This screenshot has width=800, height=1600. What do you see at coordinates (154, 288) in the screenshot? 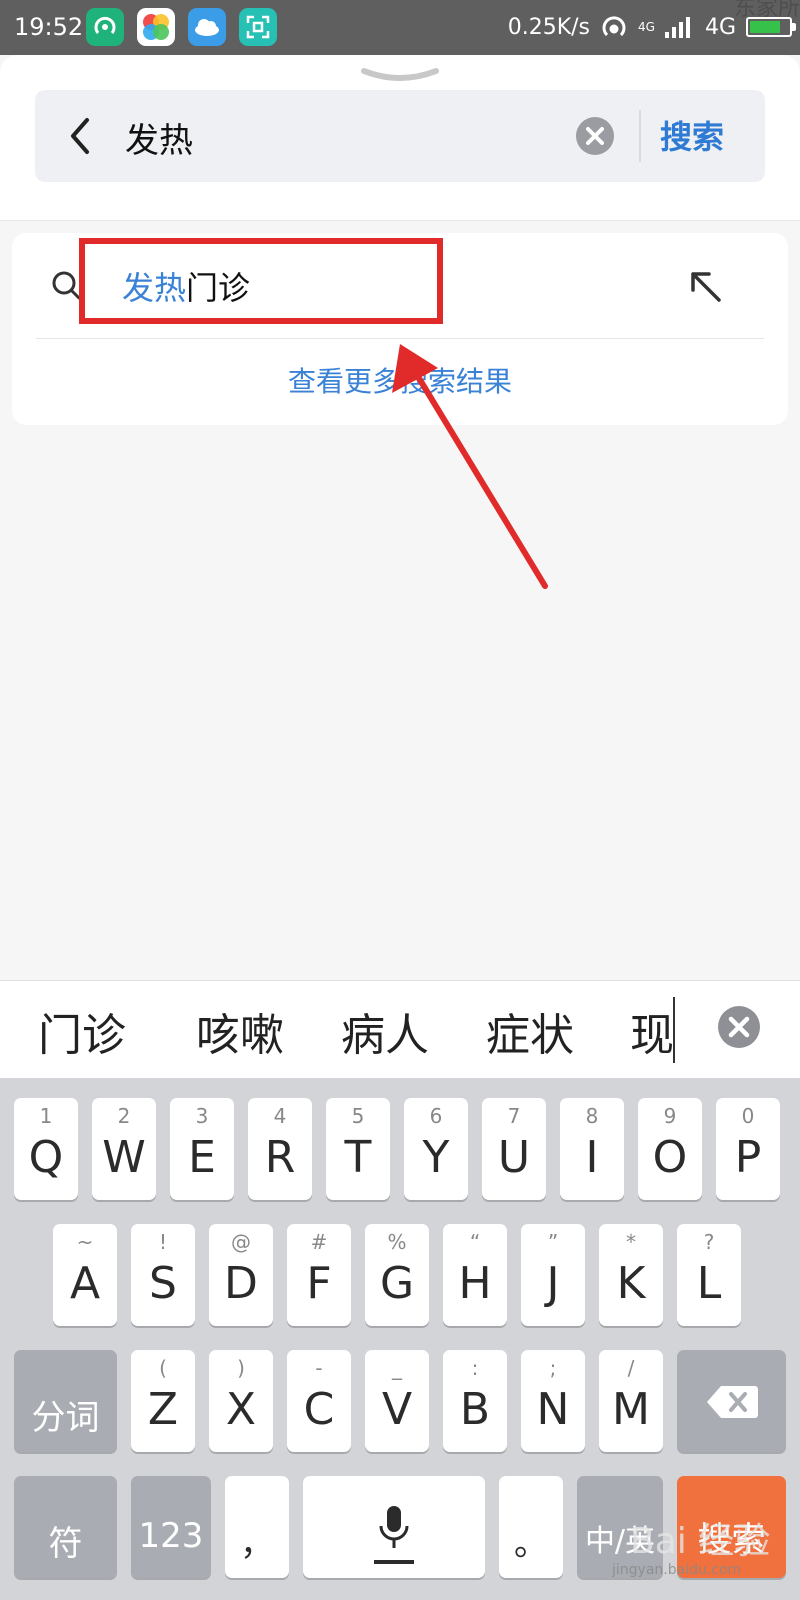
I see `suggestion-highlight: 发热` at bounding box center [154, 288].